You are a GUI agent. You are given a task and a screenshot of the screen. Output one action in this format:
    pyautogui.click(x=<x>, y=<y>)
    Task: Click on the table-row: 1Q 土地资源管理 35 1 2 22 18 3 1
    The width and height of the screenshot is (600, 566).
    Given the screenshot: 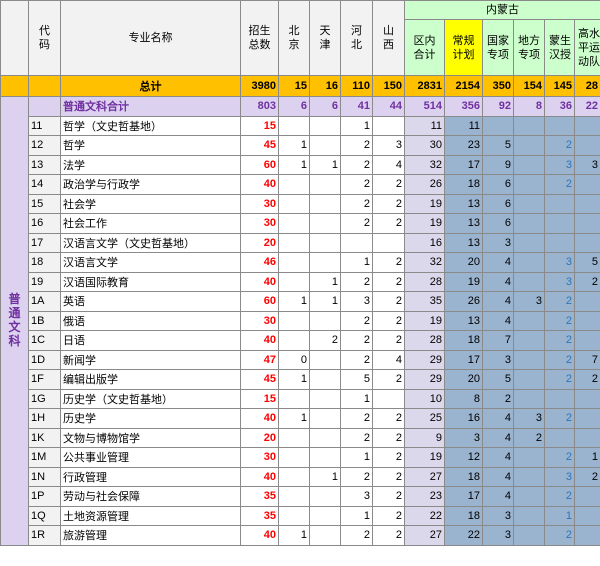 What is the action you would take?
    pyautogui.click(x=300, y=515)
    